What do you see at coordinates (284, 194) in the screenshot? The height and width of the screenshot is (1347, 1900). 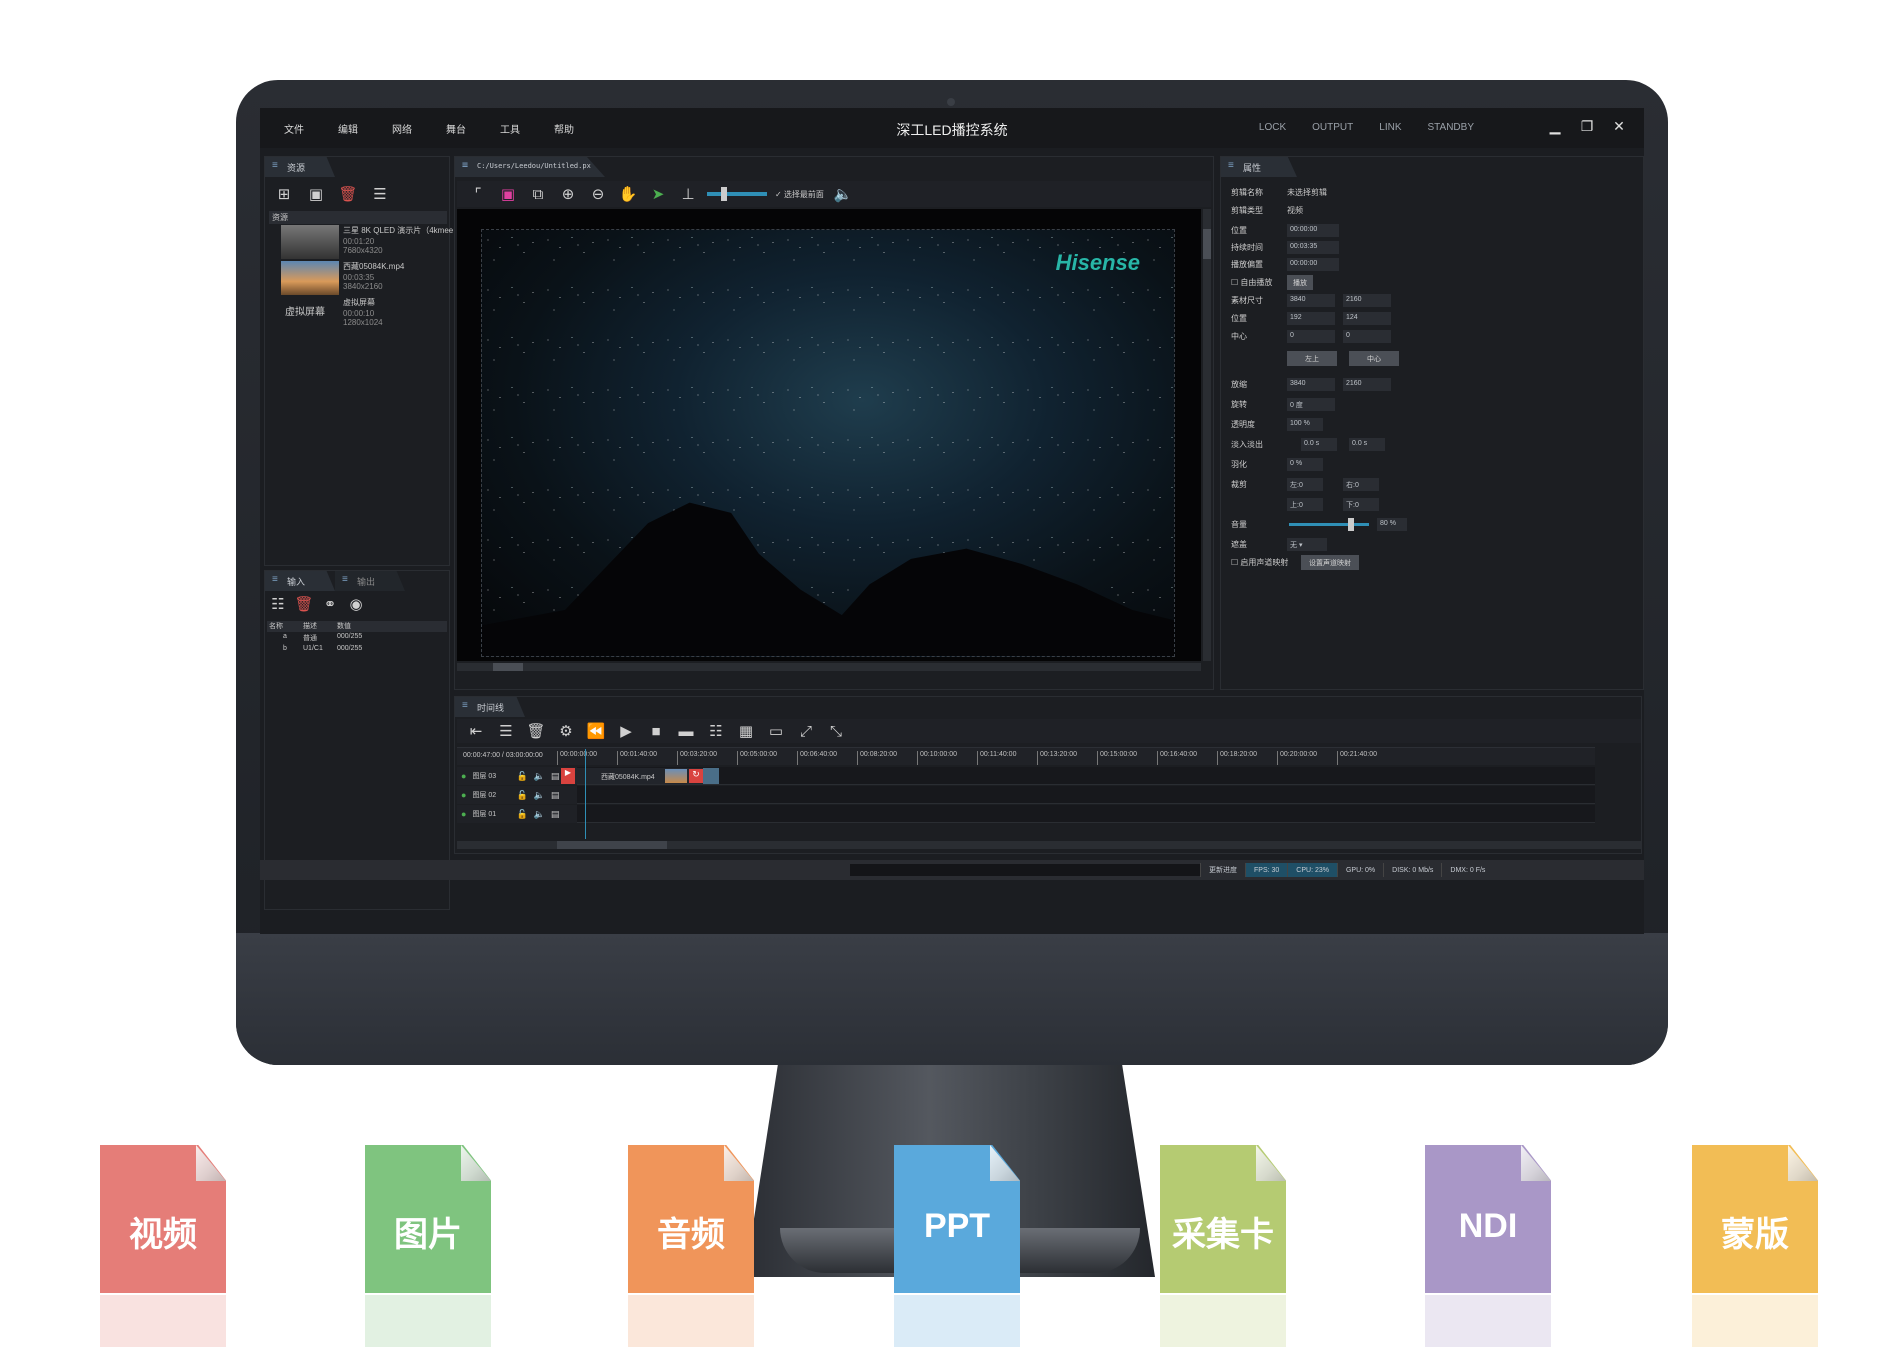 I see `add-resource-icon: ⊞` at bounding box center [284, 194].